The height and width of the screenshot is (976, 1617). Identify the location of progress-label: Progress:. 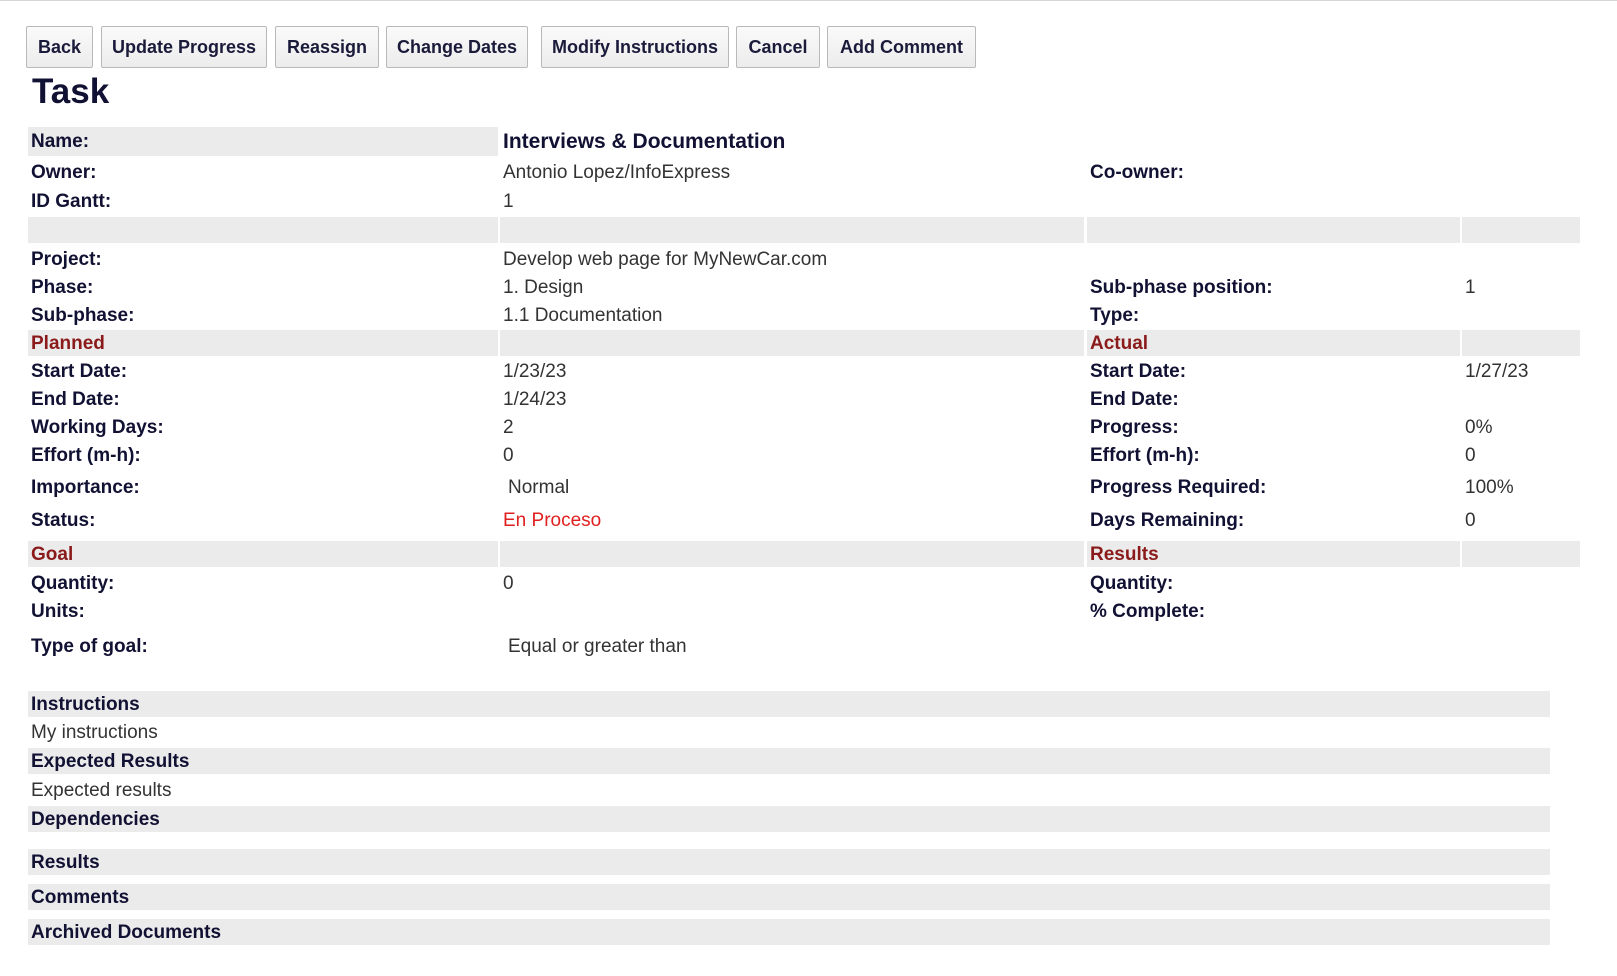
(1134, 427).